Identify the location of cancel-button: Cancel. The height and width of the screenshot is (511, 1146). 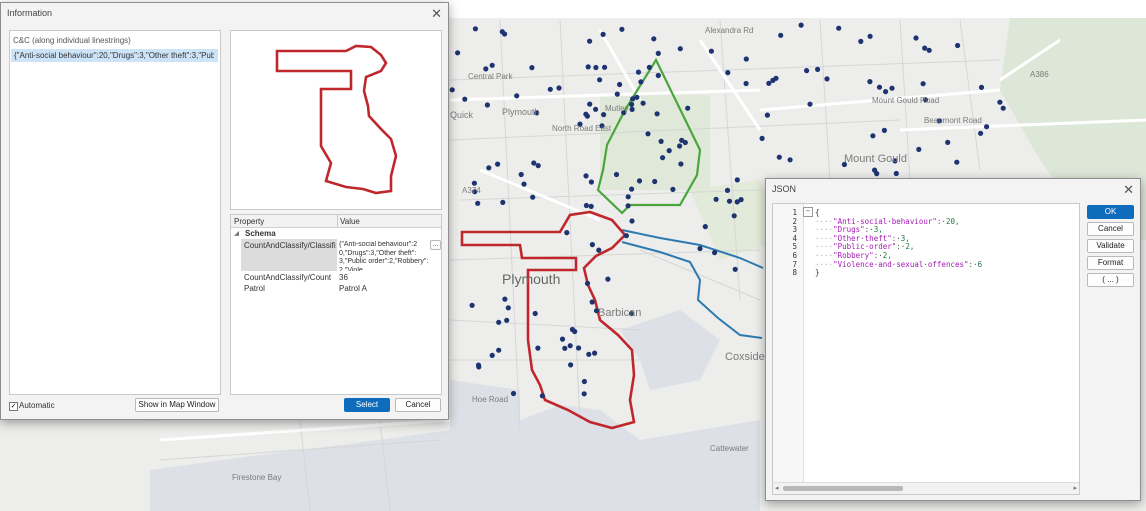
(418, 405).